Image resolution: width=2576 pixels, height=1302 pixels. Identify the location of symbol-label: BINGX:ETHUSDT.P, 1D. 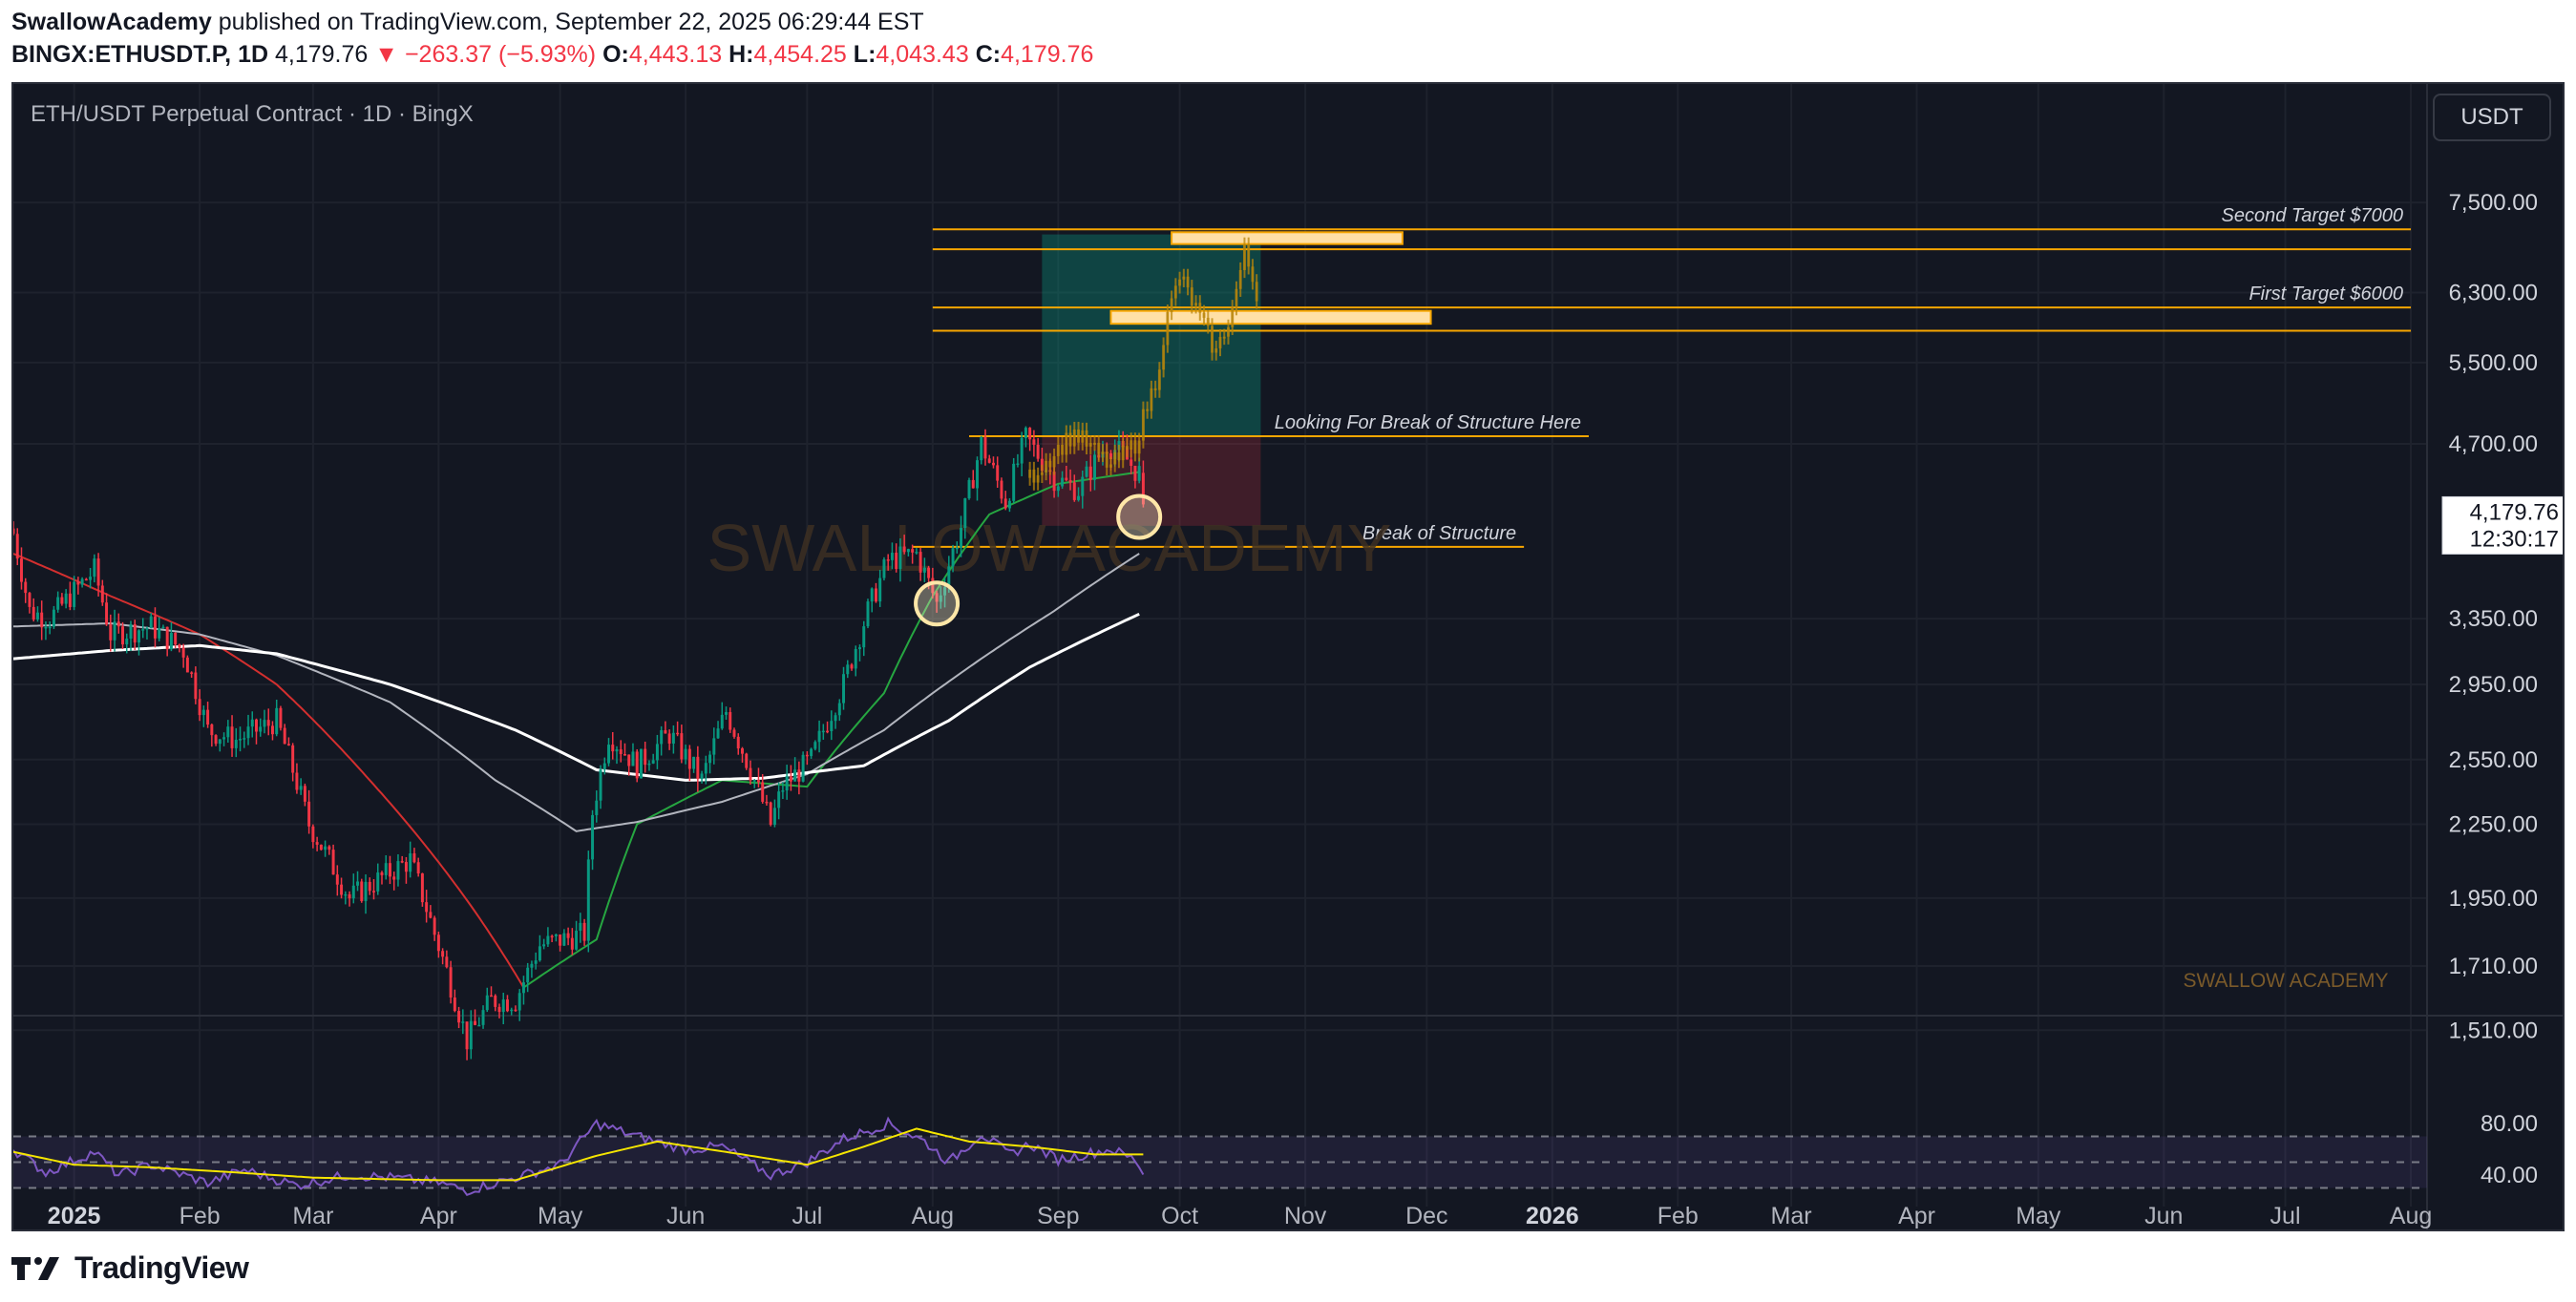
(140, 54).